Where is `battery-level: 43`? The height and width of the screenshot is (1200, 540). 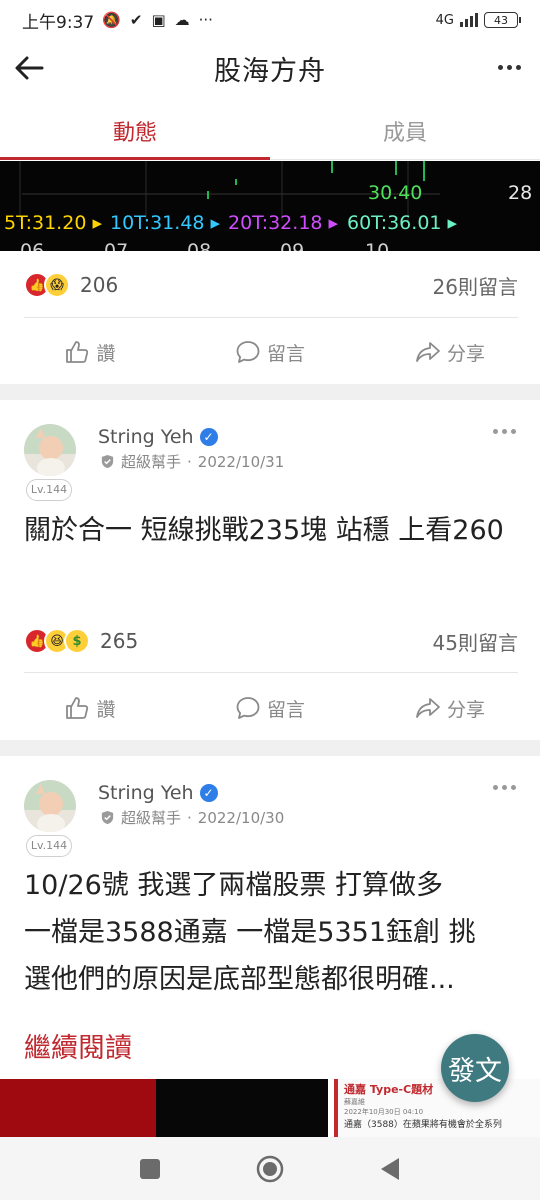 battery-level: 43 is located at coordinates (501, 20).